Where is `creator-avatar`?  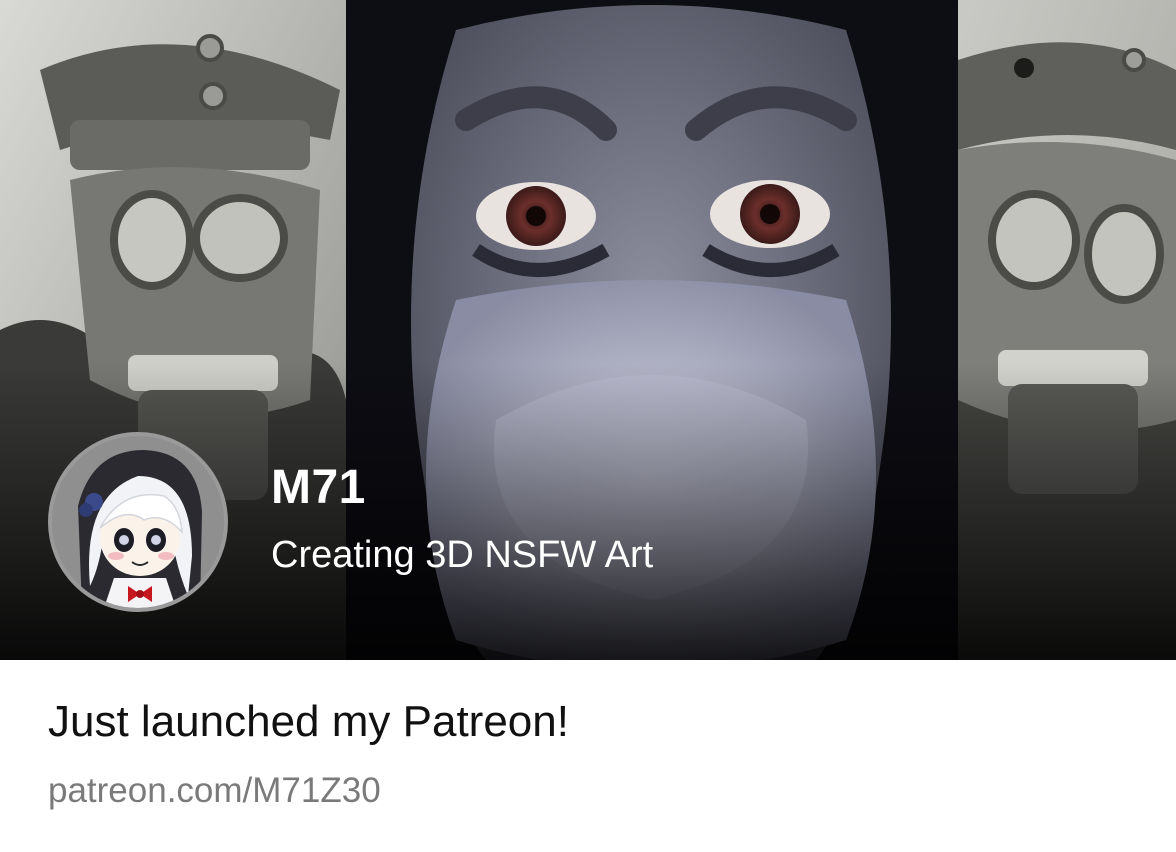 creator-avatar is located at coordinates (138, 522).